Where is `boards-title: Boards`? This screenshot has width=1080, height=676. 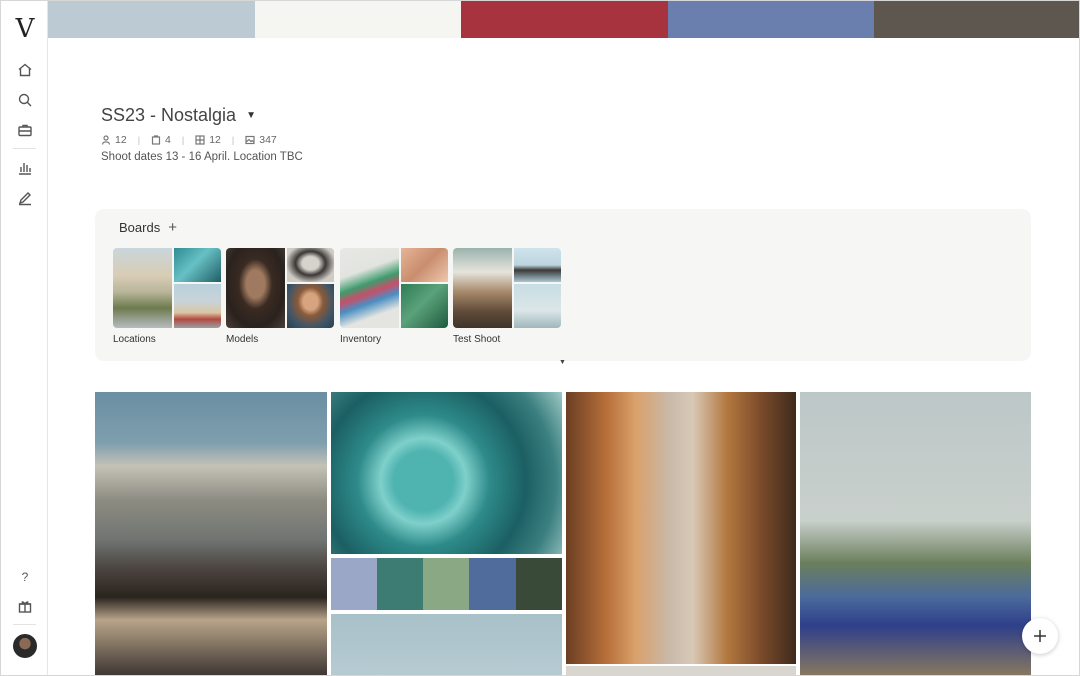 boards-title: Boards is located at coordinates (140, 227).